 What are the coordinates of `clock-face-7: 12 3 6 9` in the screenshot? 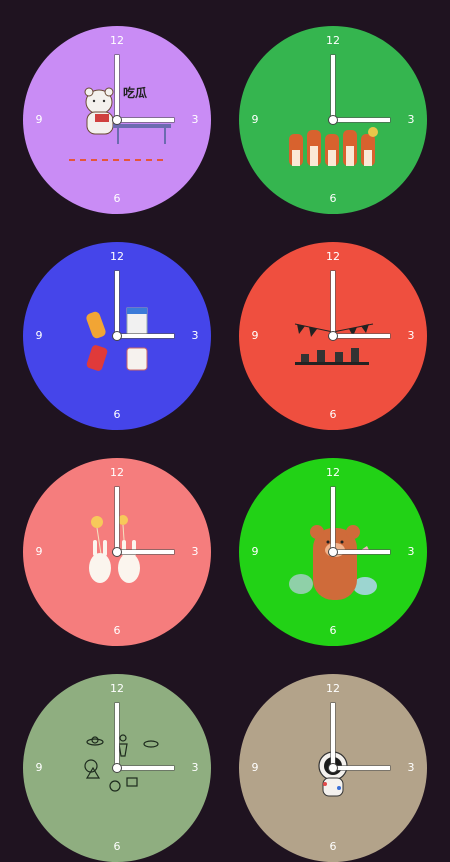 It's located at (117, 768).